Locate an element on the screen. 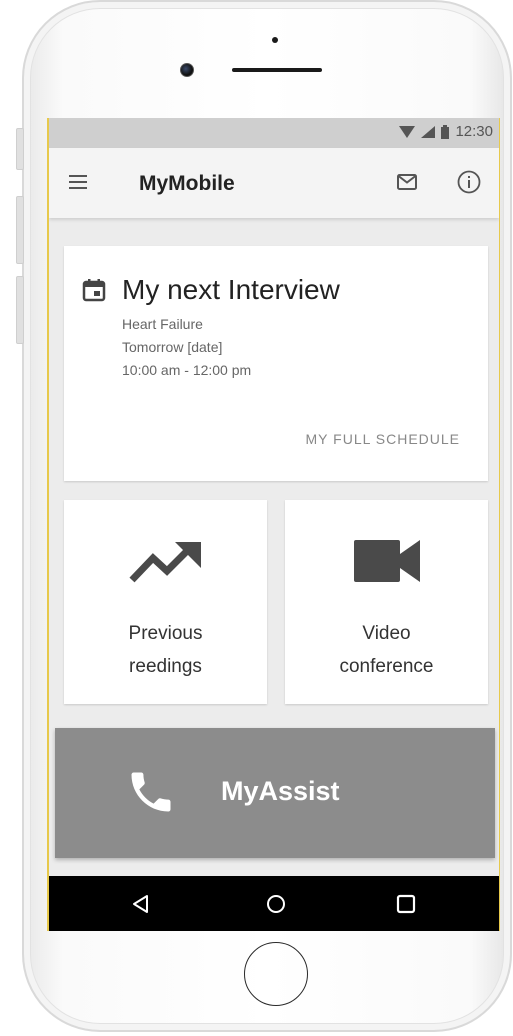 The width and height of the screenshot is (513, 1036). proximity-sensor is located at coordinates (275, 40).